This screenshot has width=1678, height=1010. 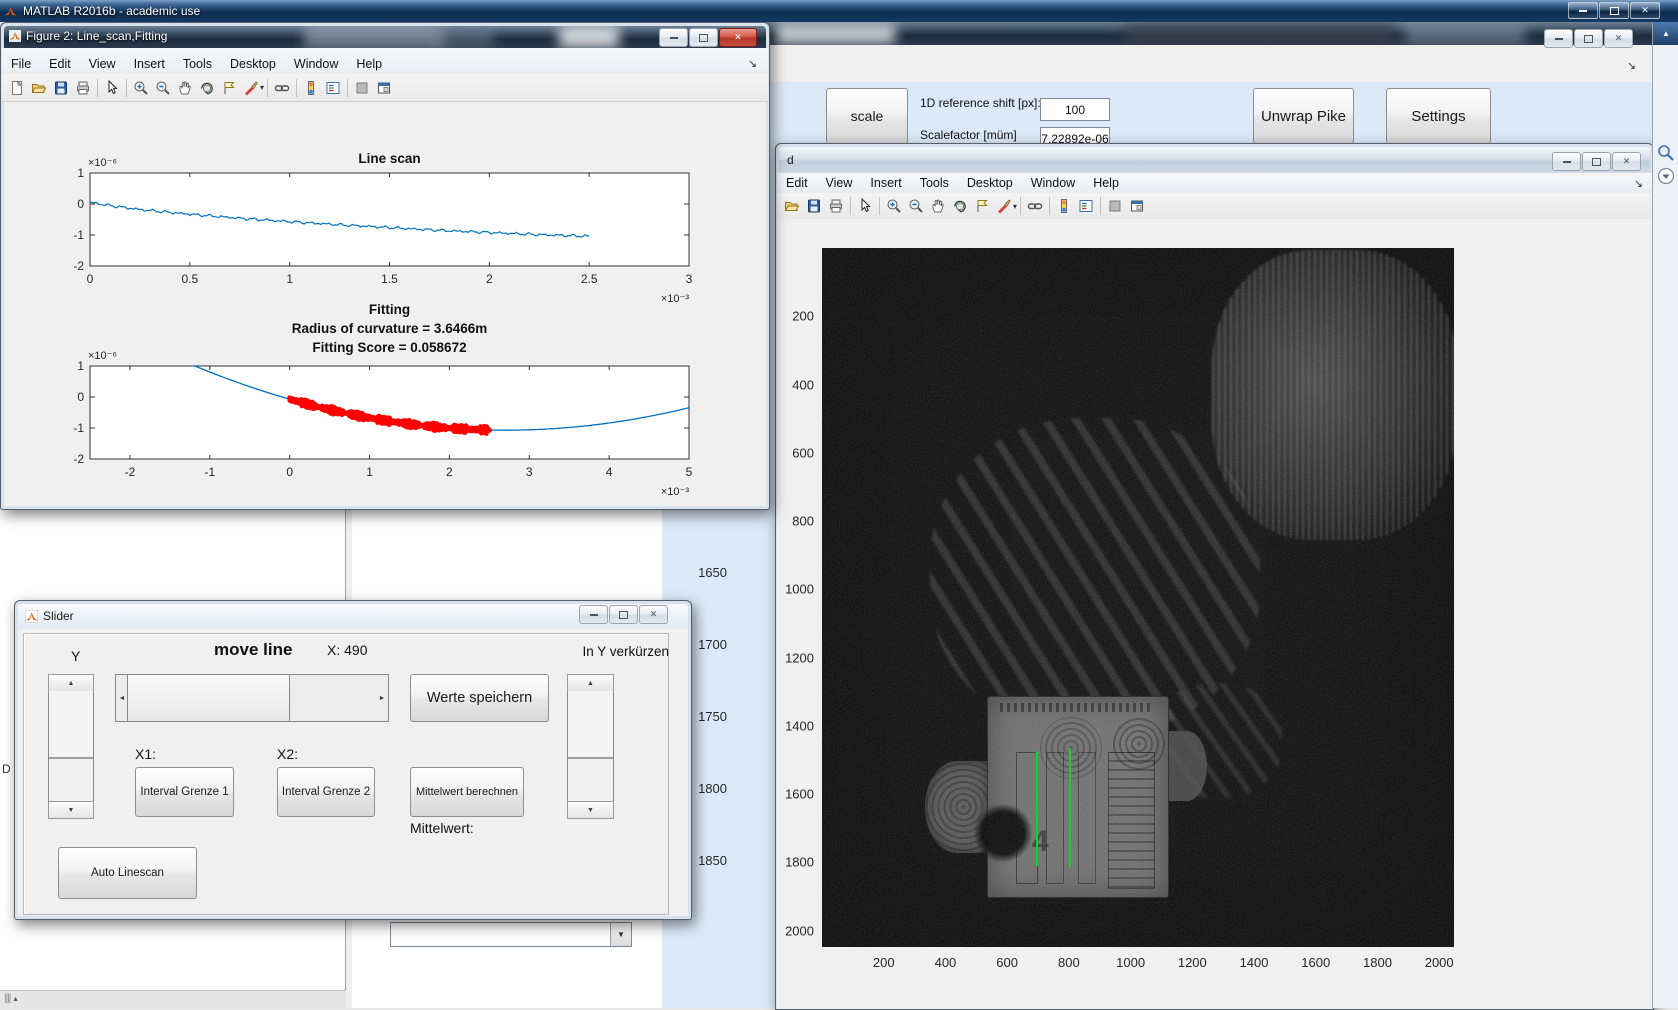 I want to click on fig-close-button: ✕, so click(x=1626, y=161).